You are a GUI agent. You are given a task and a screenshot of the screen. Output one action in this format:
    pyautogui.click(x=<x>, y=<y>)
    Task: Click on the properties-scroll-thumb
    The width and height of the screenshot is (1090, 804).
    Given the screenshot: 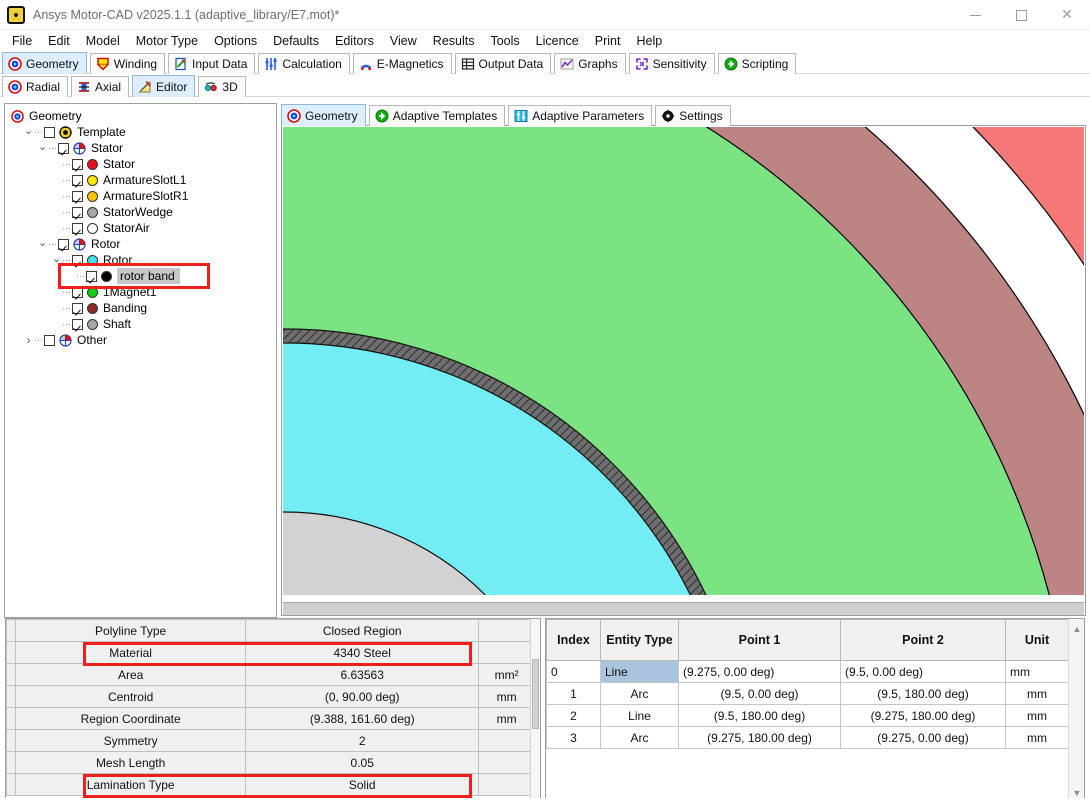 What is the action you would take?
    pyautogui.click(x=535, y=694)
    